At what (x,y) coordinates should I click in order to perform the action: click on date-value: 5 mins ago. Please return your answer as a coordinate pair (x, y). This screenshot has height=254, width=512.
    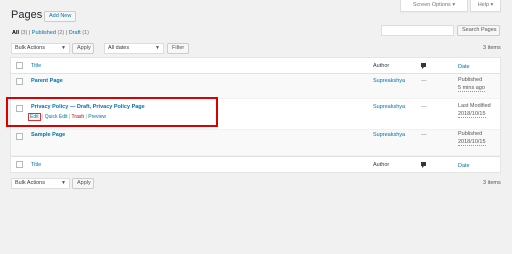
    Looking at the image, I should click on (471, 88).